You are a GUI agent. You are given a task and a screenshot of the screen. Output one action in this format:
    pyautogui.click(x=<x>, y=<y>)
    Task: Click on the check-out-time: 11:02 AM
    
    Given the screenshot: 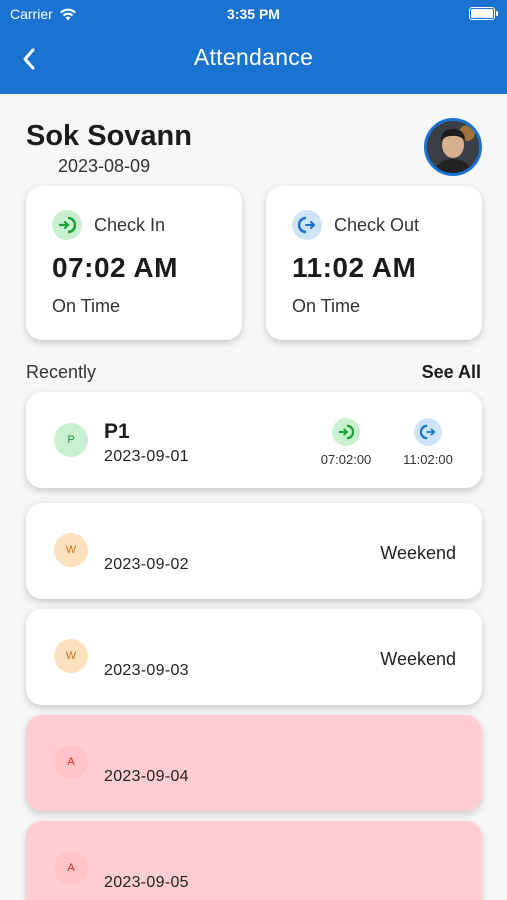 What is the action you would take?
    pyautogui.click(x=354, y=267)
    